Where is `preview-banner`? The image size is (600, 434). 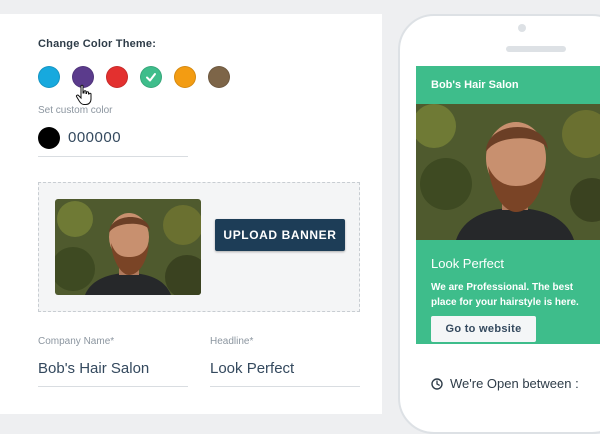
preview-banner is located at coordinates (508, 172).